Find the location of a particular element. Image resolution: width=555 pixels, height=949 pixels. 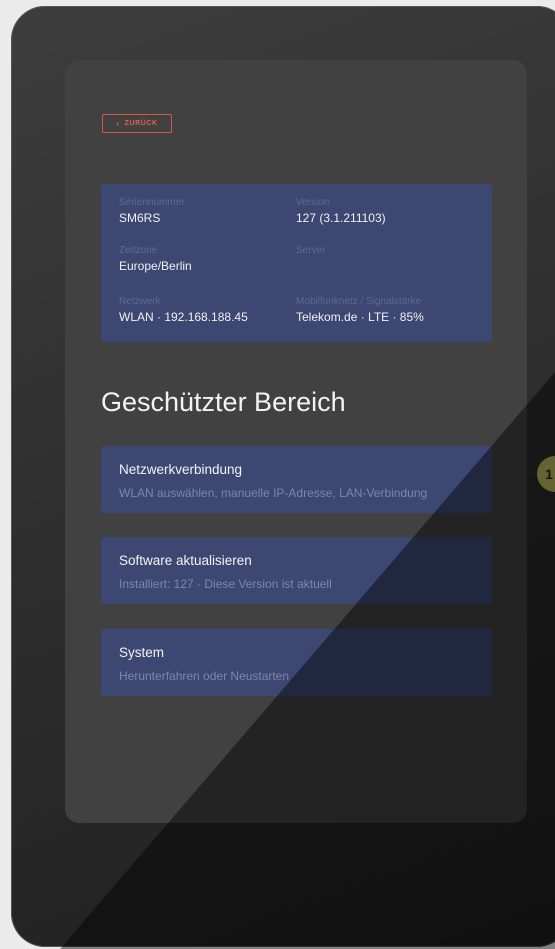

info-serial: Seriennummer SM6RS is located at coordinates (152, 211).